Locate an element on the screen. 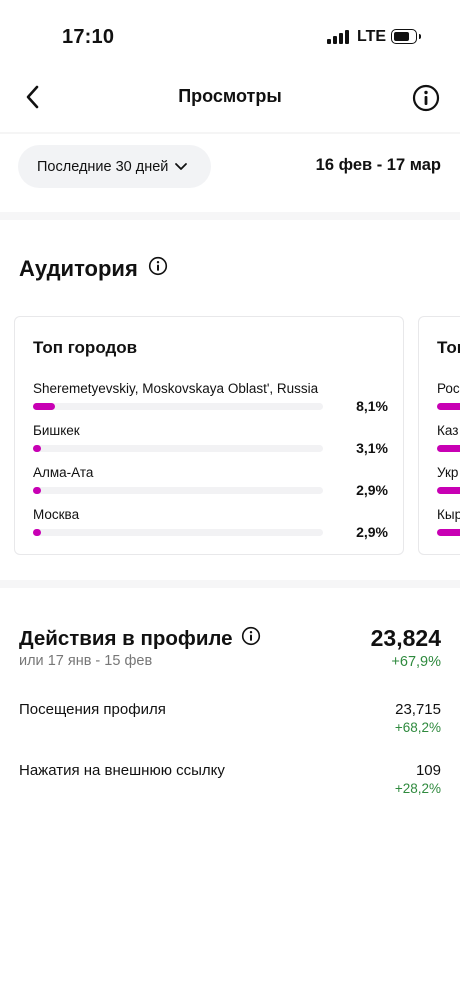 The width and height of the screenshot is (460, 999). info-button is located at coordinates (426, 98).